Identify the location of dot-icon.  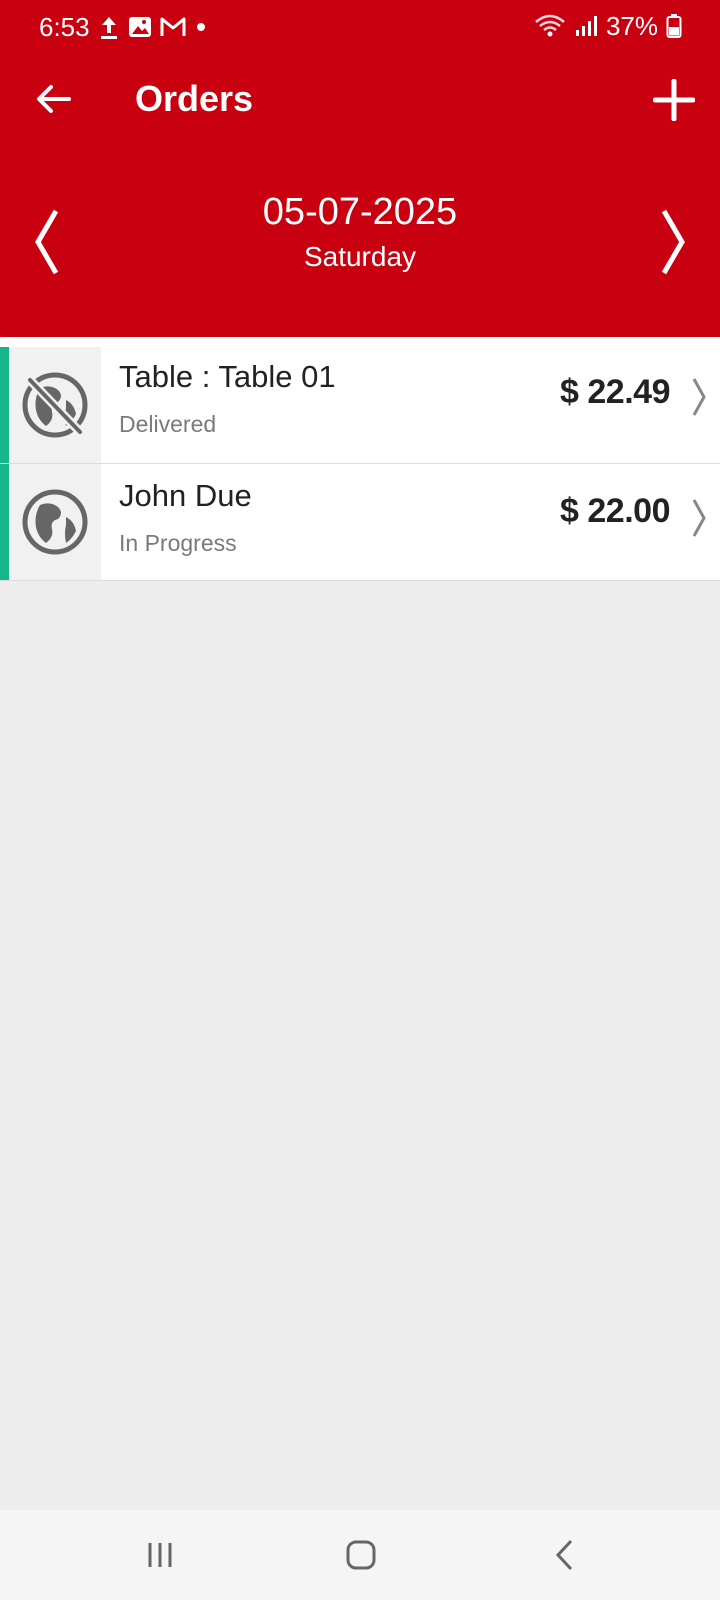
(201, 27).